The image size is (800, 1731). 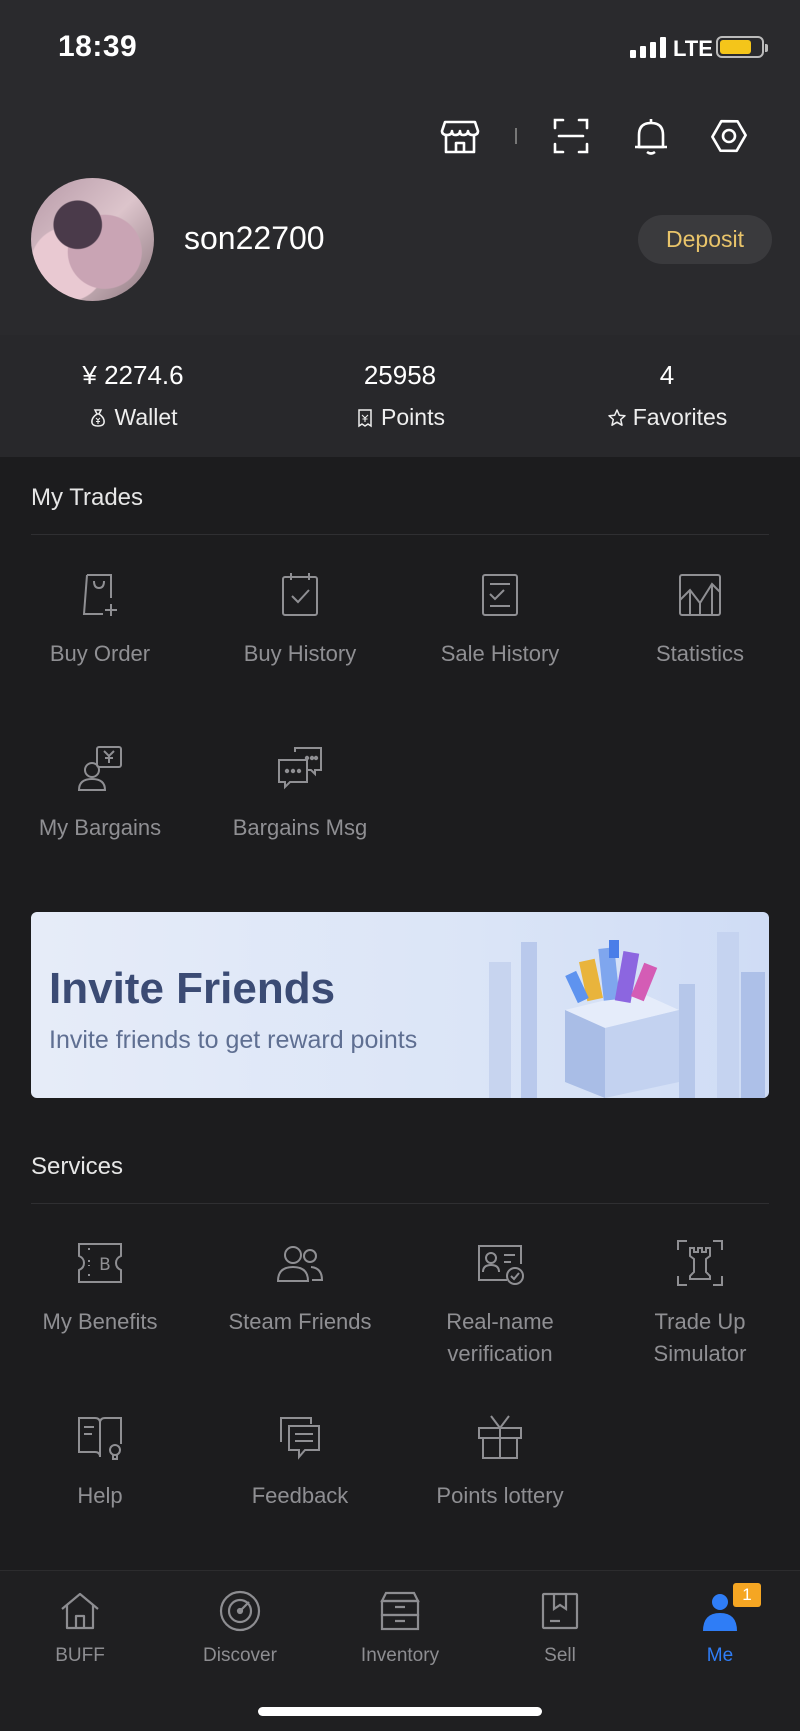 What do you see at coordinates (99, 768) in the screenshot?
I see `user-yen-icon` at bounding box center [99, 768].